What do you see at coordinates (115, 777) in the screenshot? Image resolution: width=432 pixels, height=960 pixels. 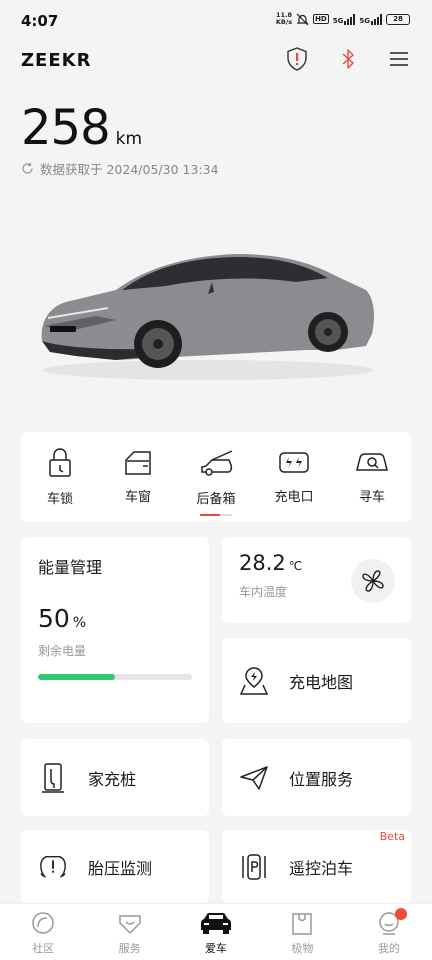 I see `home-charger-tile: 家充桩` at bounding box center [115, 777].